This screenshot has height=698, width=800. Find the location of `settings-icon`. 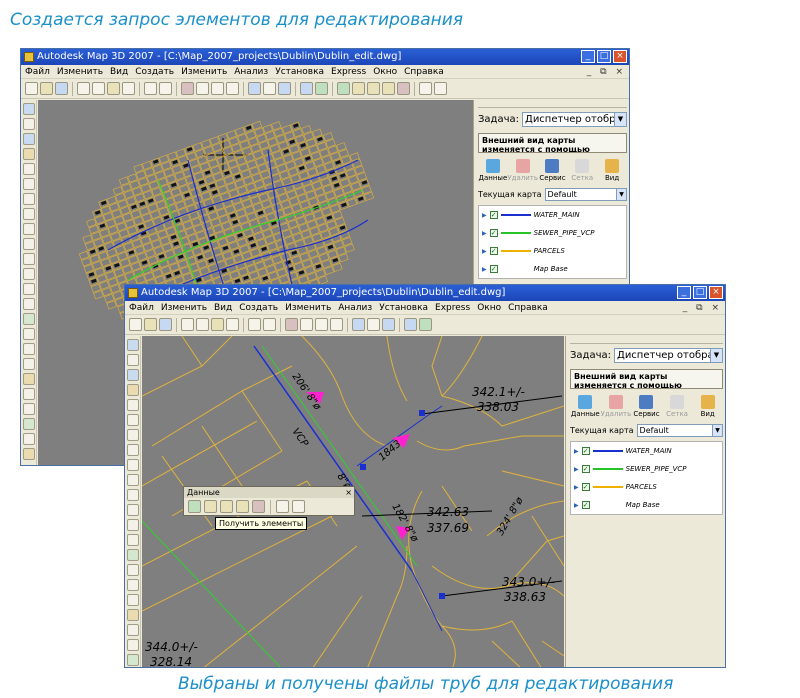

settings-icon is located at coordinates (28, 454).